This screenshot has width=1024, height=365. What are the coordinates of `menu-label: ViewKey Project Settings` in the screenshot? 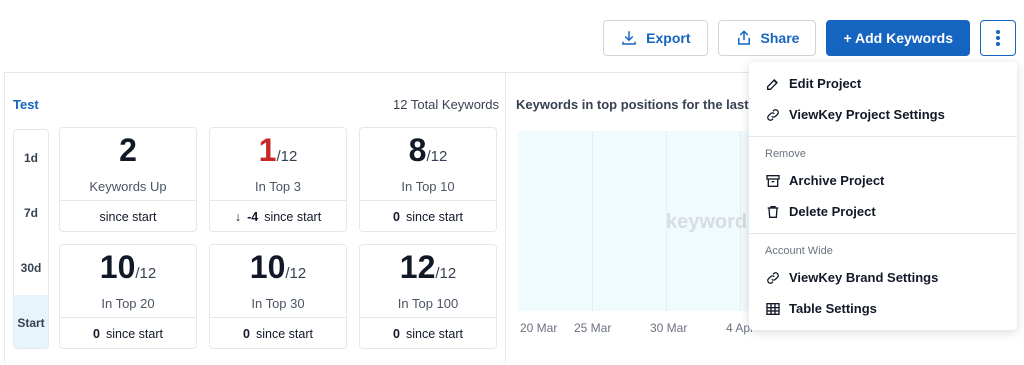 It's located at (867, 114).